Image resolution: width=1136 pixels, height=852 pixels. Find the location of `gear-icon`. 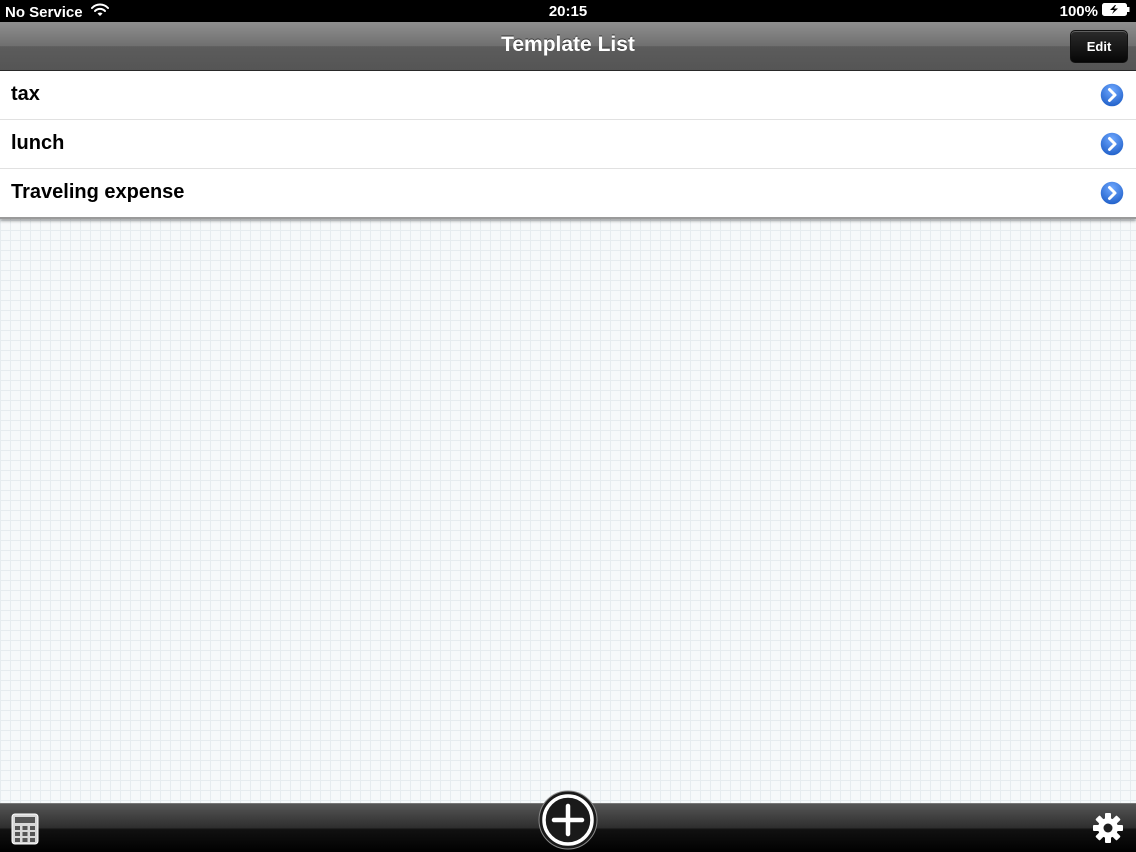

gear-icon is located at coordinates (1108, 828).